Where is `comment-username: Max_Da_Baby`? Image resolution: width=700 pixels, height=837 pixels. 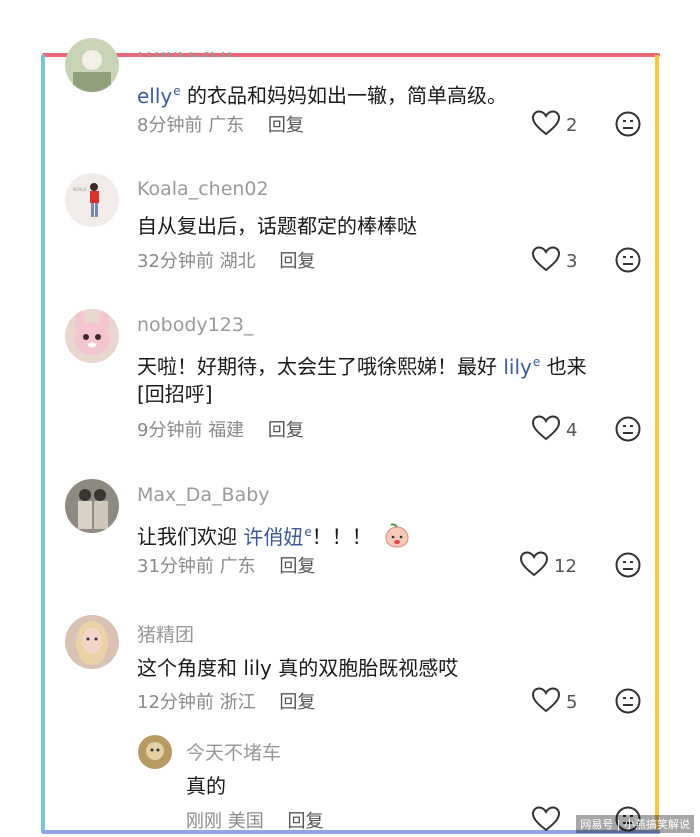
comment-username: Max_Da_Baby is located at coordinates (203, 495).